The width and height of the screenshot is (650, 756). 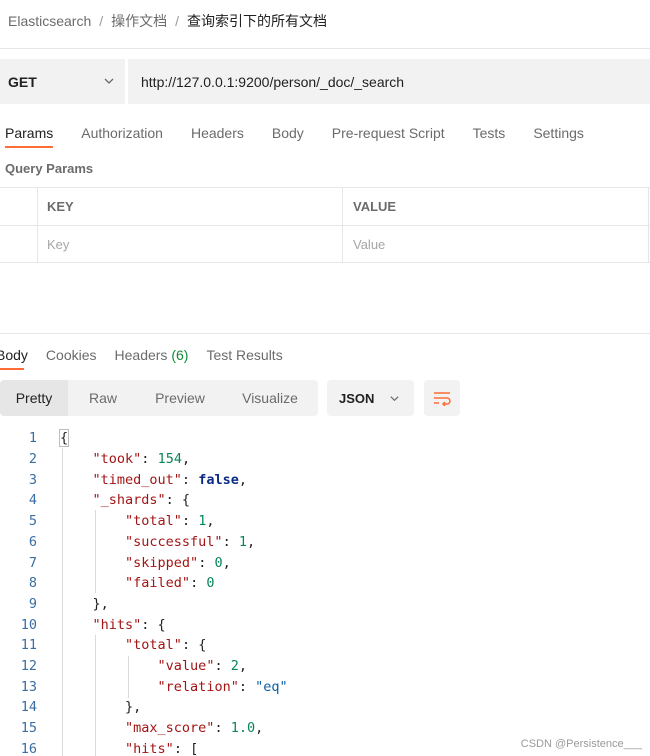 I want to click on key-column-header: KEY, so click(x=190, y=206).